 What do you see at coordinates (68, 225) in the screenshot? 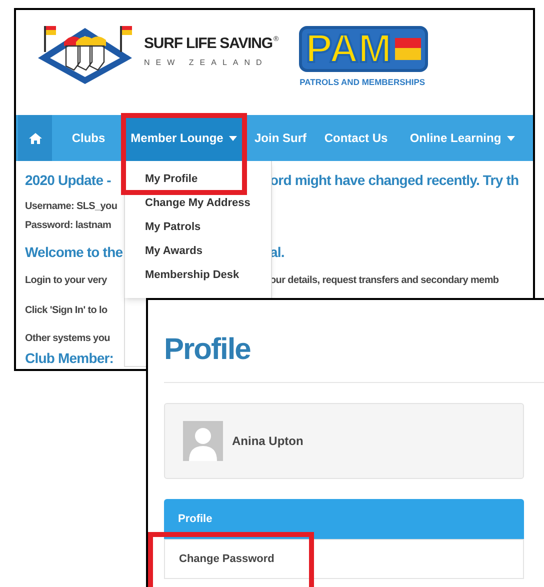
I see `body-text: Password: lastnam` at bounding box center [68, 225].